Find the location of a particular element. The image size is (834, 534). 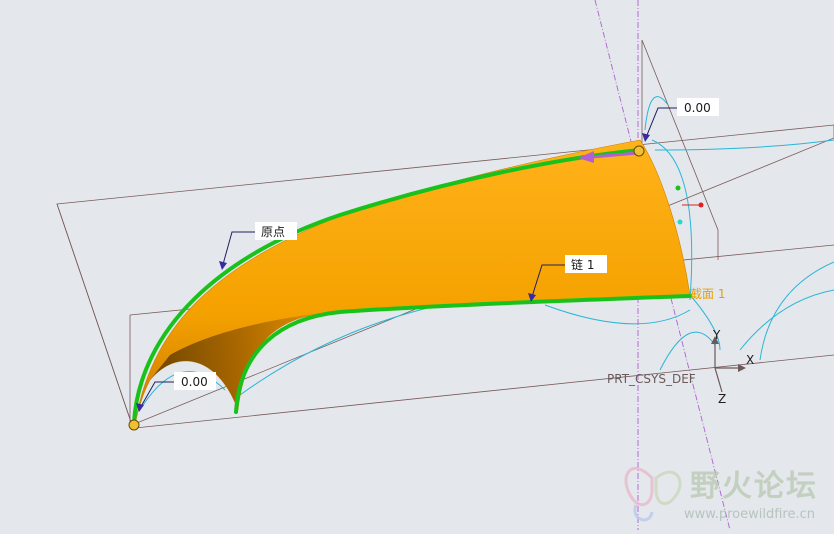

watermark: 野火论坛 www.proewildfire.cn is located at coordinates (721, 494).